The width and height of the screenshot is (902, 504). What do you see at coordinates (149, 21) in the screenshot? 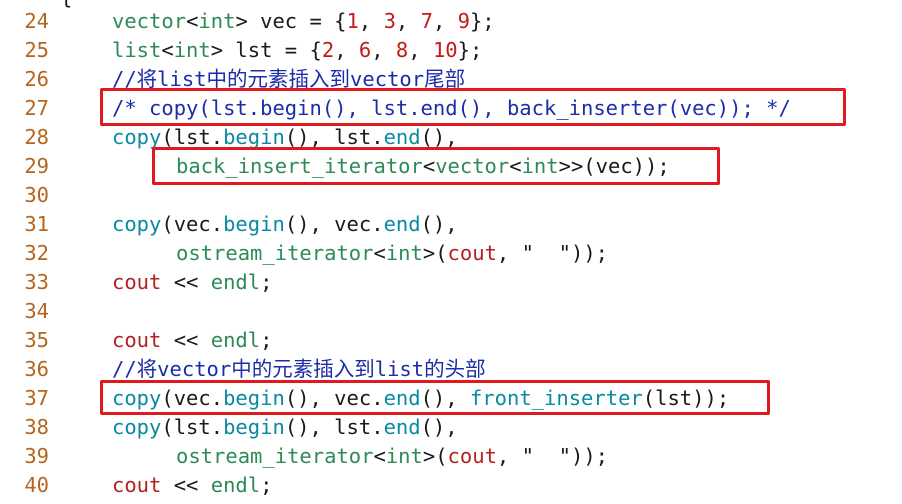
I see `code-token: vector` at bounding box center [149, 21].